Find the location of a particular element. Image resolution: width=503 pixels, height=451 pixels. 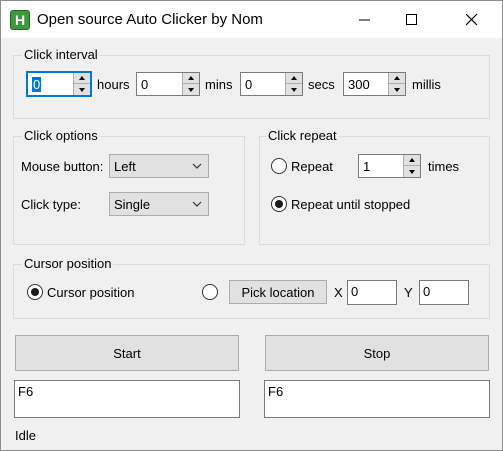

mins-down-button is located at coordinates (191, 89).